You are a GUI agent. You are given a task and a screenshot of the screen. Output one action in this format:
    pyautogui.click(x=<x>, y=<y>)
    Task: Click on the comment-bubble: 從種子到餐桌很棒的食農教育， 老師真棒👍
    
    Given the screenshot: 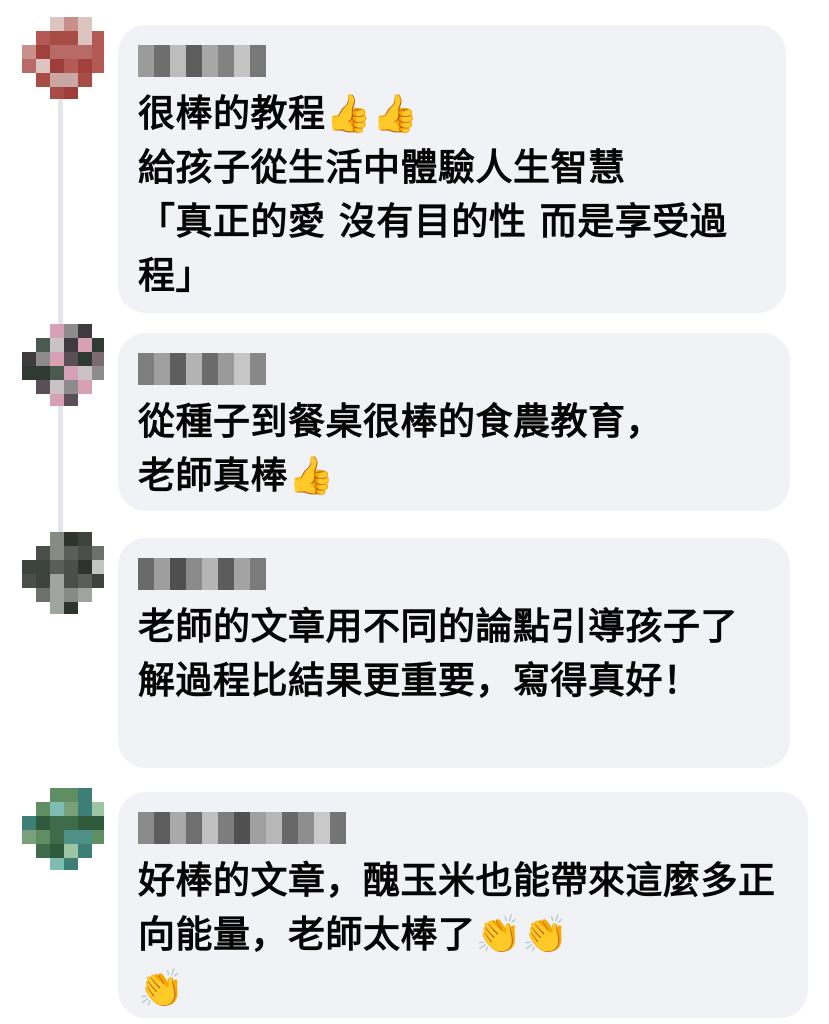 What is the action you would take?
    pyautogui.click(x=454, y=422)
    